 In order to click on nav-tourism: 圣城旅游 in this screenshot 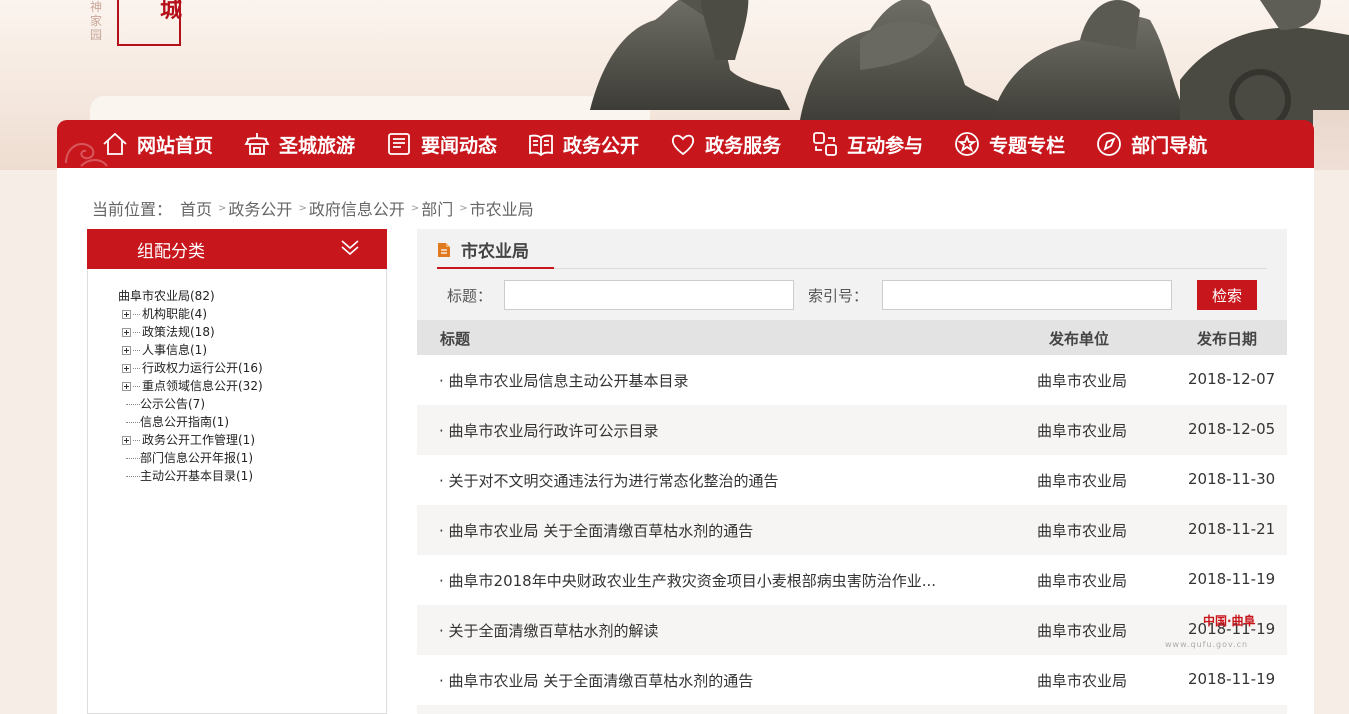, I will do `click(299, 144)`.